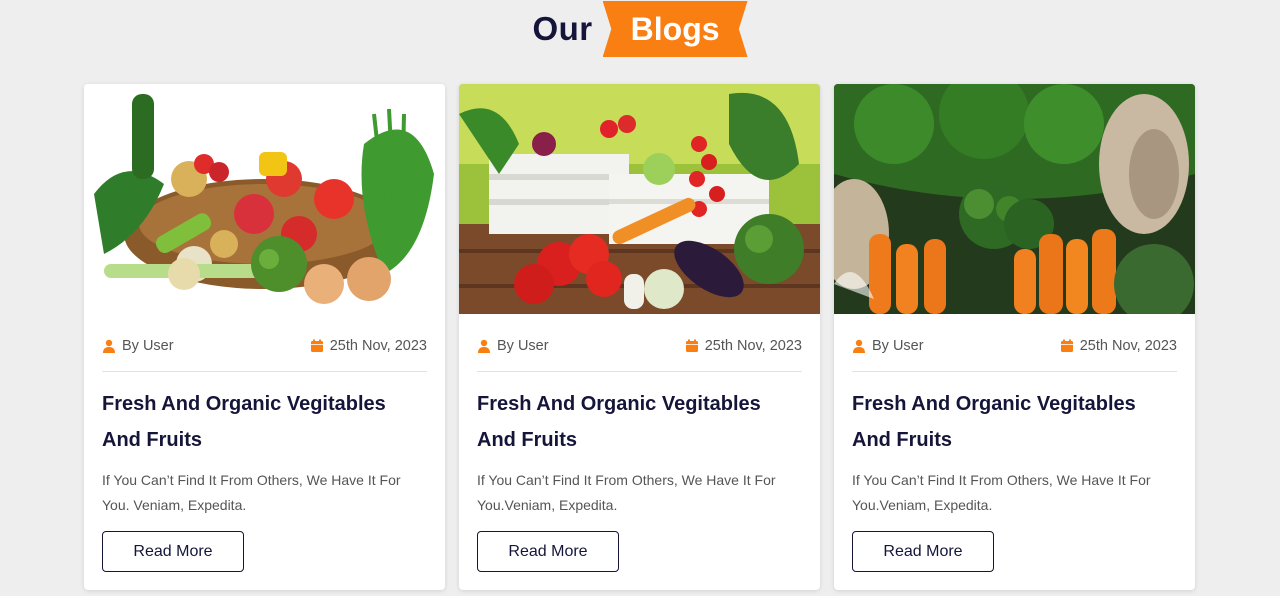  Describe the element at coordinates (562, 28) in the screenshot. I see `heading-word-our: Our` at that location.